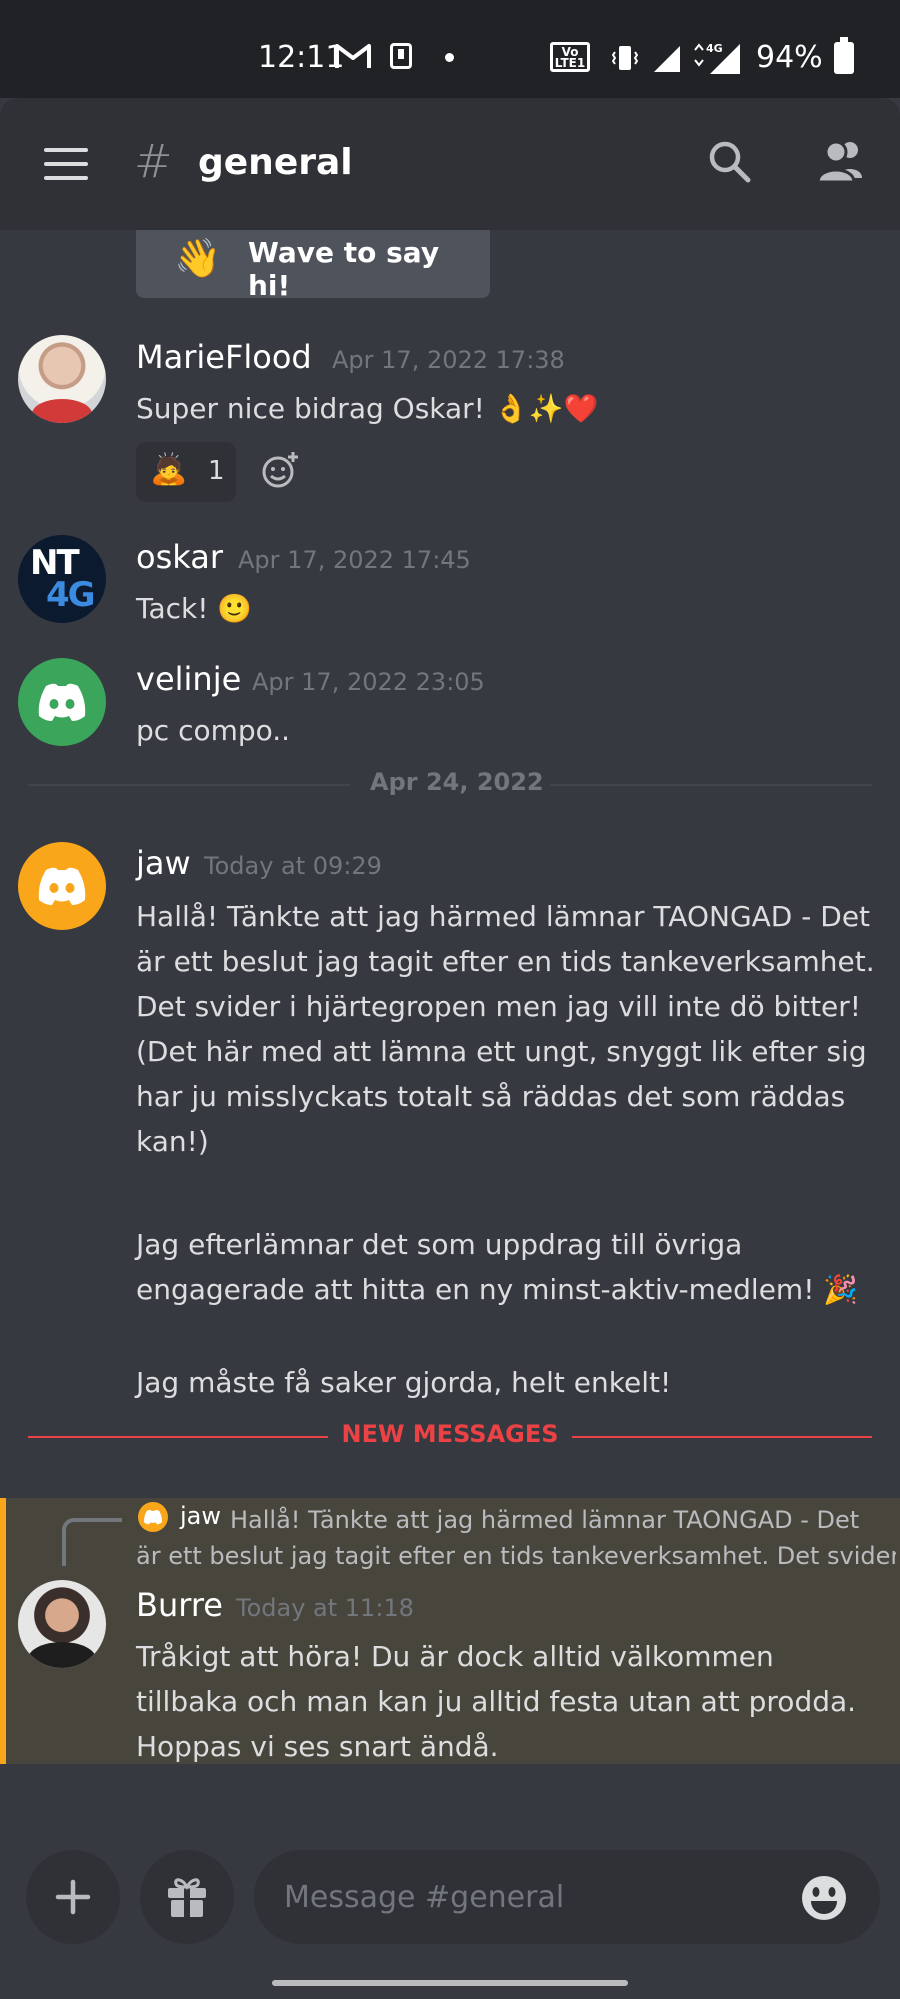  I want to click on message-timestamp: Today at 09:29, so click(293, 866).